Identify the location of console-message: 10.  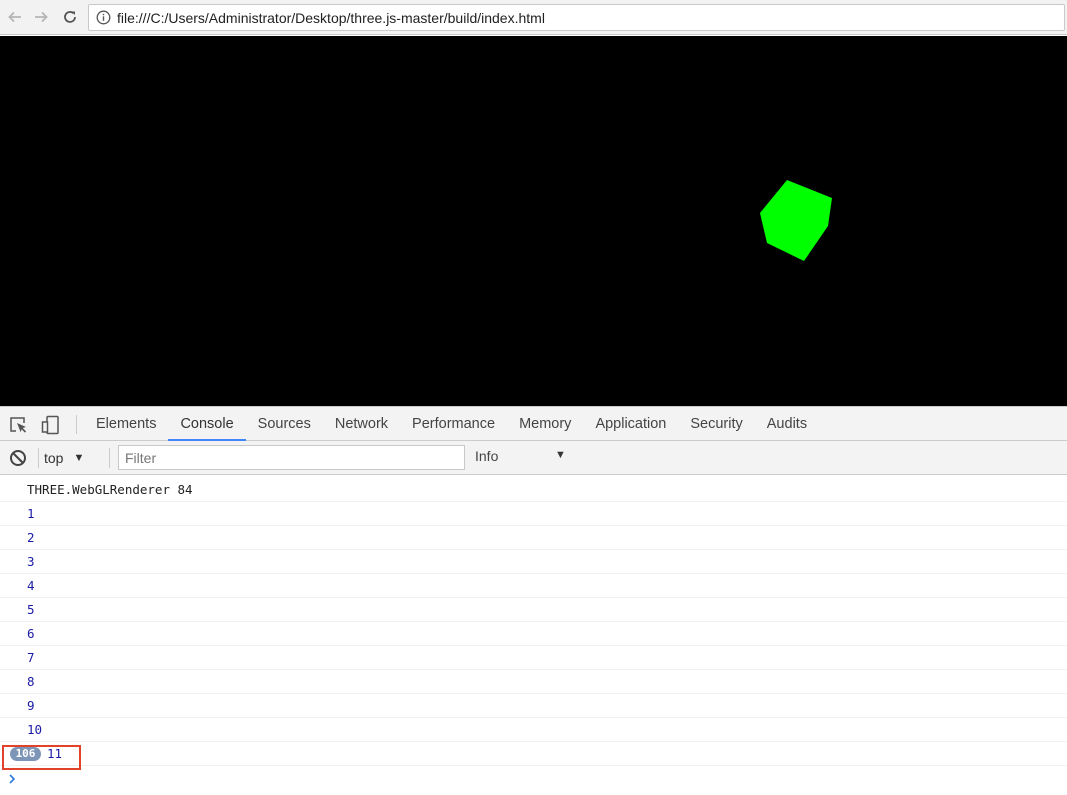
(533, 730).